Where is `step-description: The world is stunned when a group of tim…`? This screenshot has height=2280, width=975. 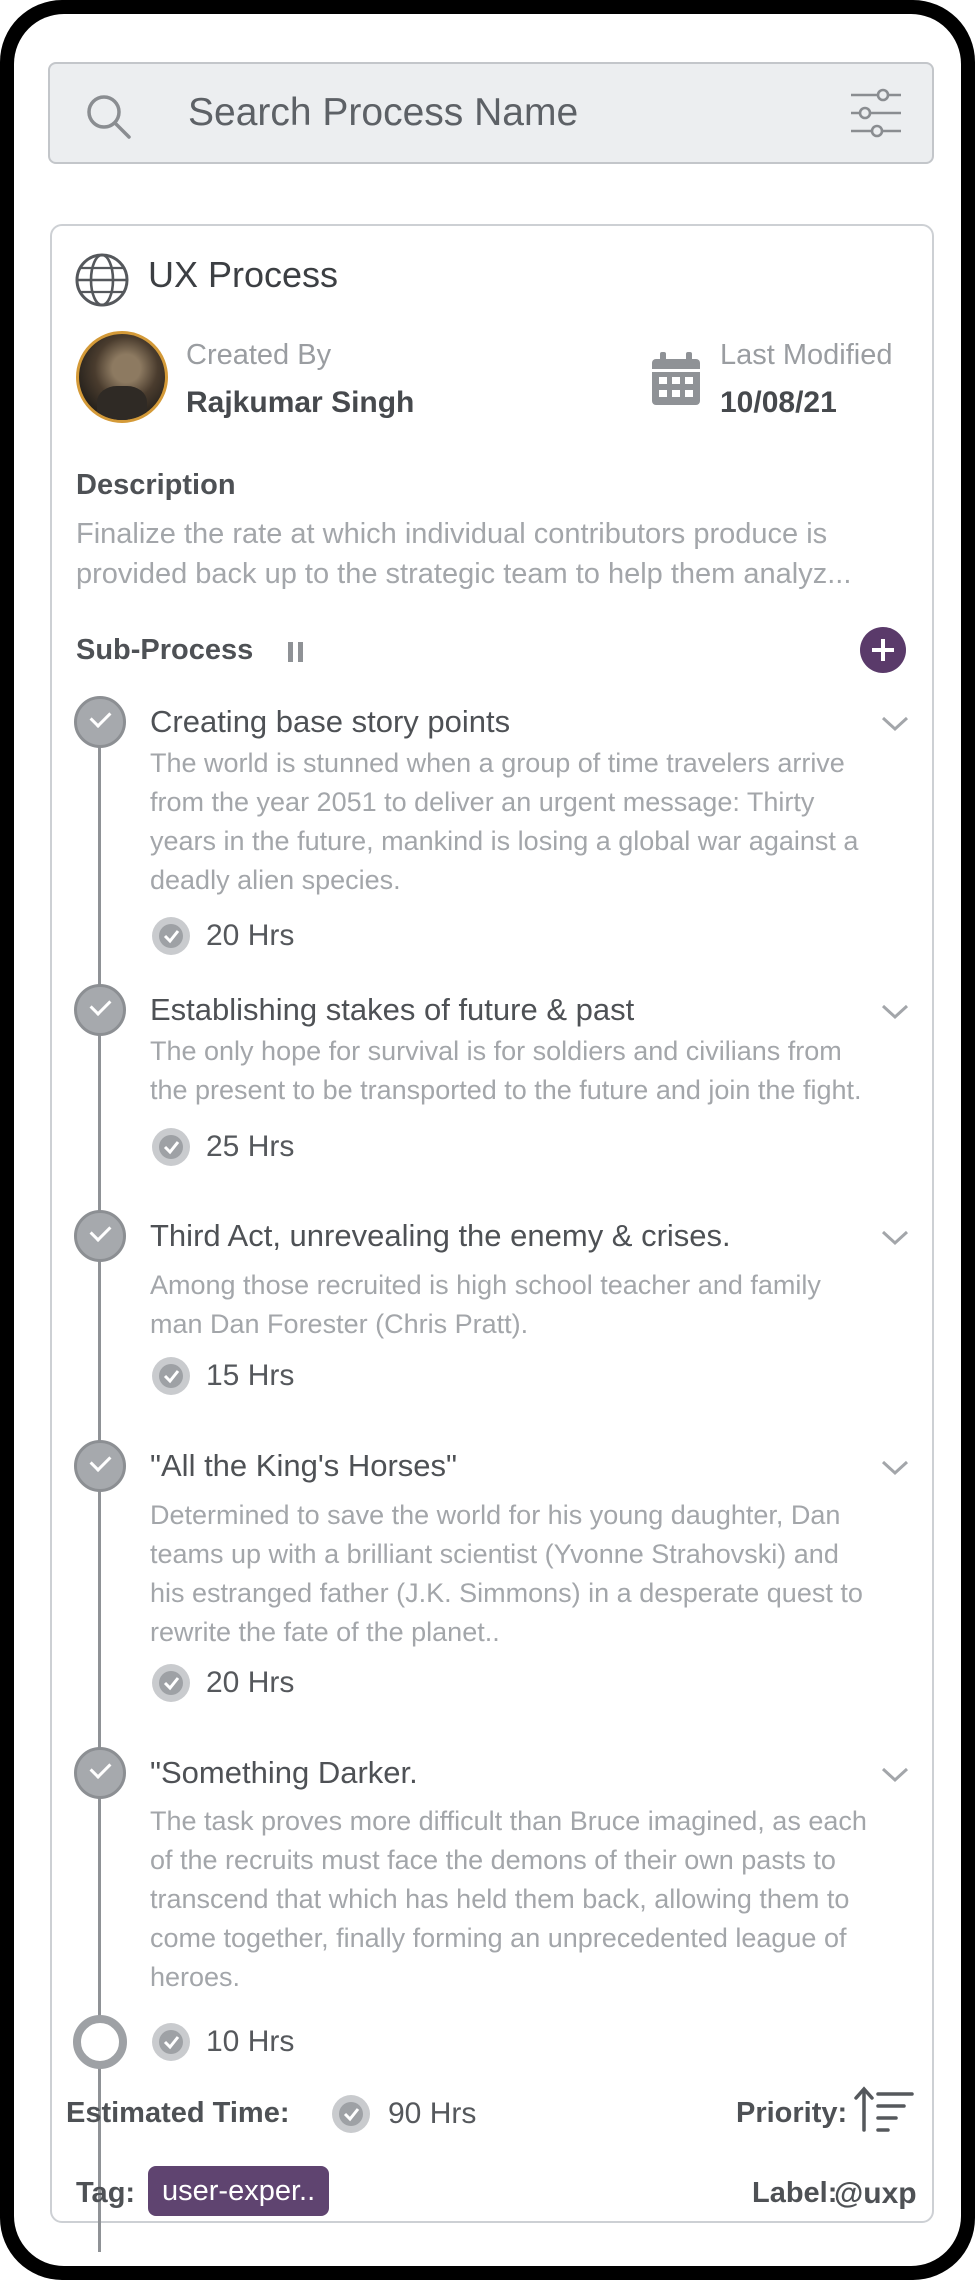
step-description: The world is stunned when a group of tim… is located at coordinates (504, 821).